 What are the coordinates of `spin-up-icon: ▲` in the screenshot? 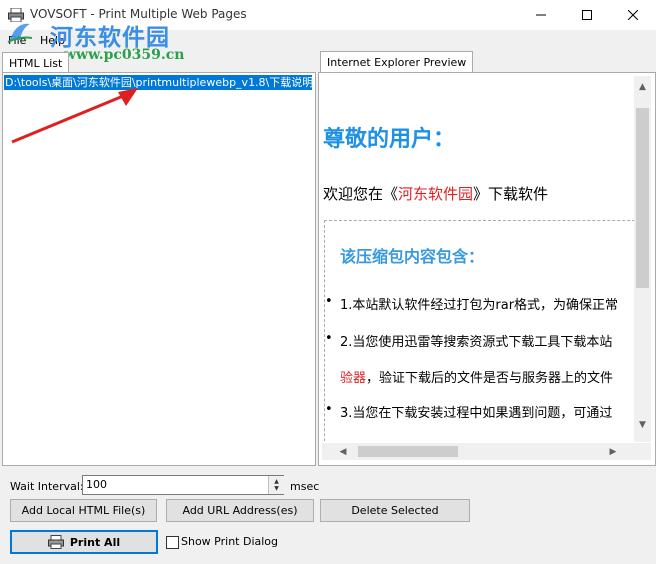 It's located at (276, 481).